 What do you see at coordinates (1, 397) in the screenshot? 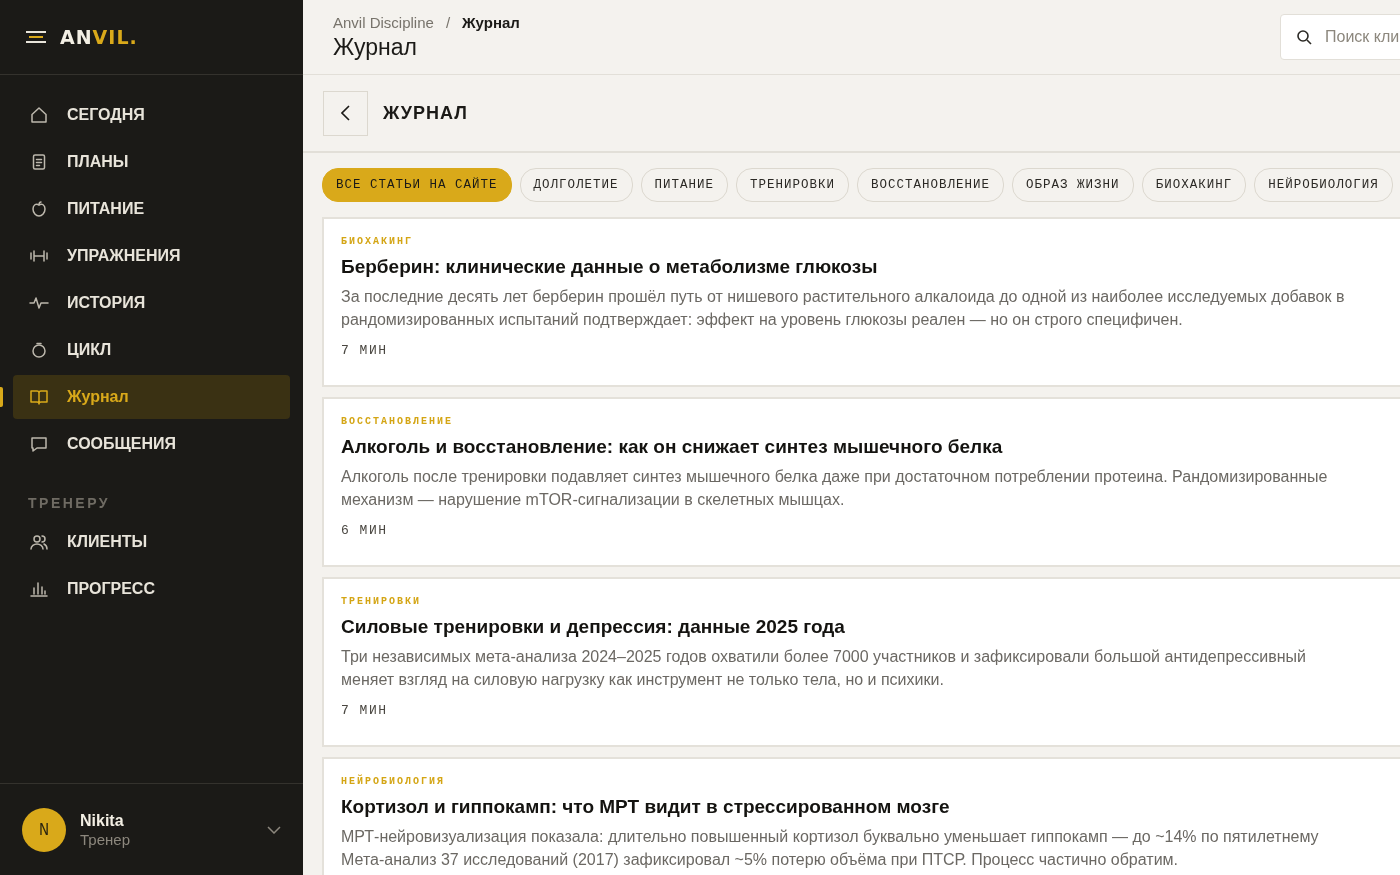
I see `active-indicator` at bounding box center [1, 397].